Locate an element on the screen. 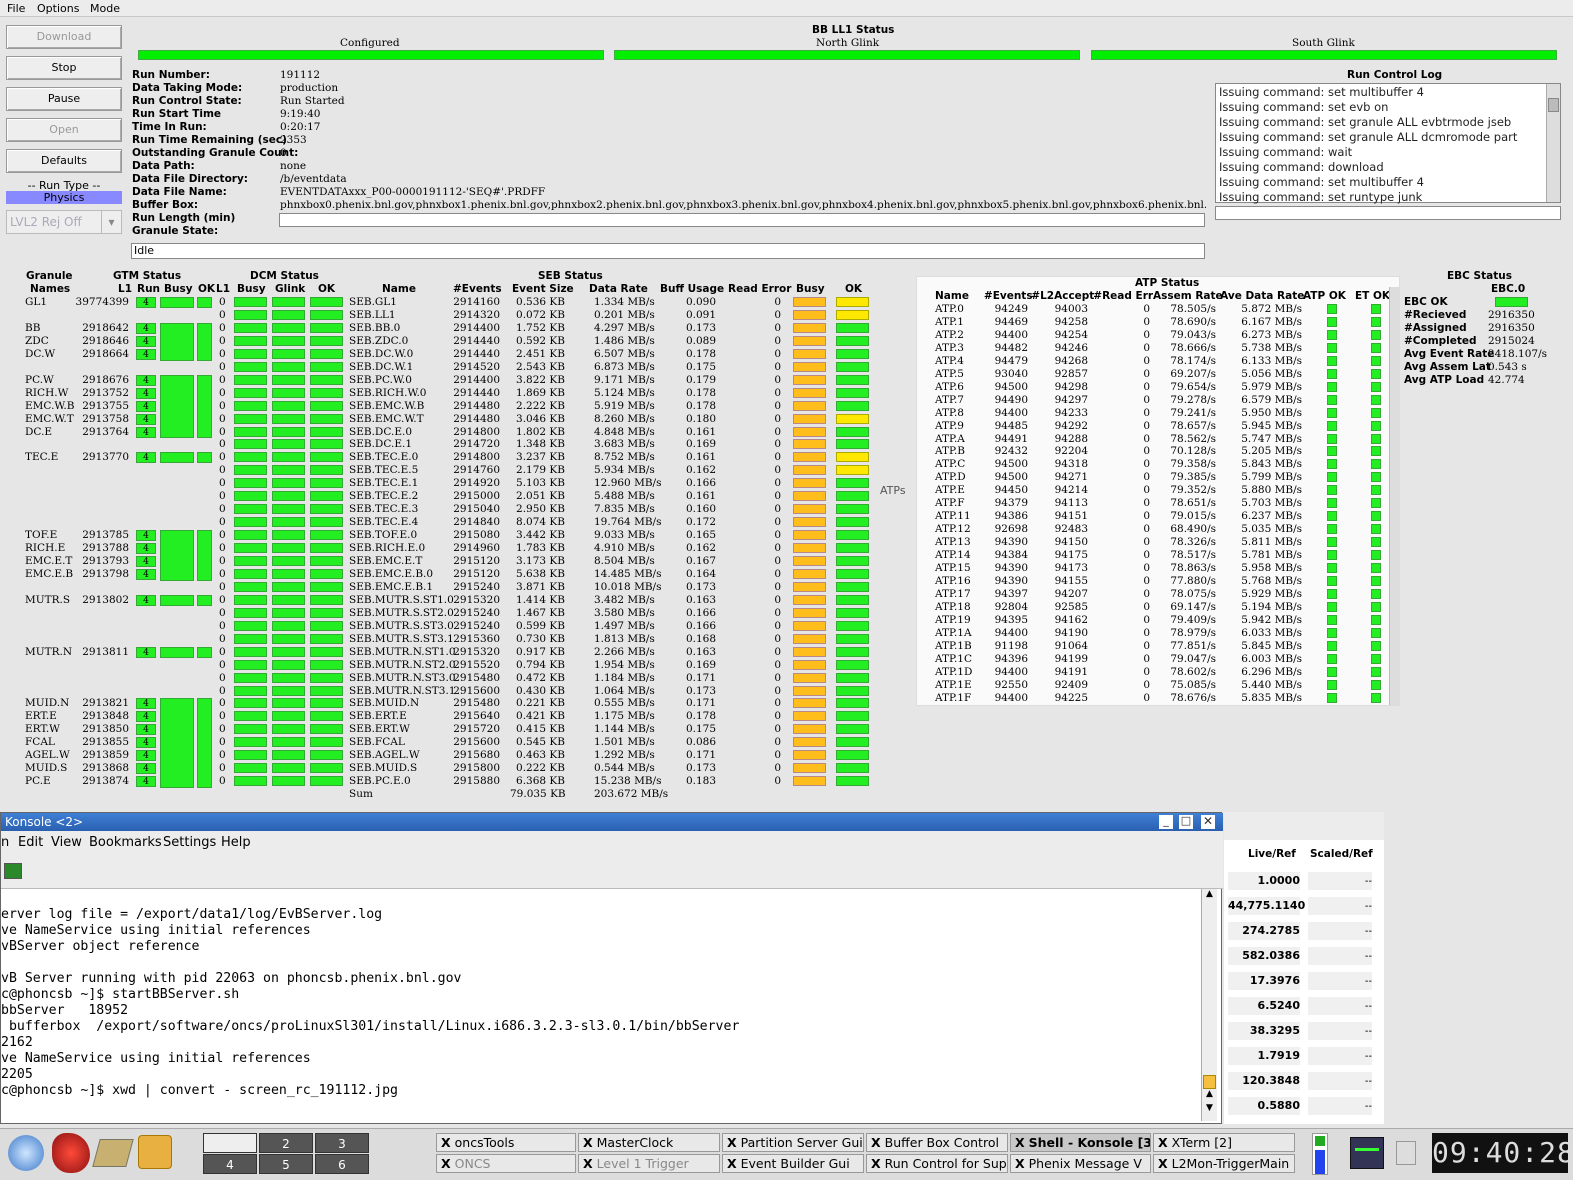  minimize-icon: _ is located at coordinates (1166, 822).